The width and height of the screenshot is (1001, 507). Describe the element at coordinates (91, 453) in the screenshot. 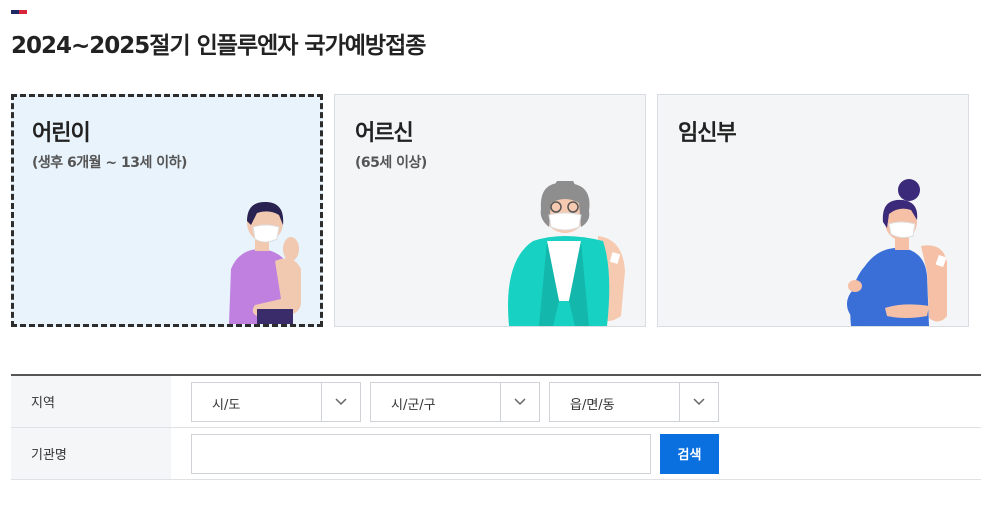

I see `institution-label: 기관명` at that location.